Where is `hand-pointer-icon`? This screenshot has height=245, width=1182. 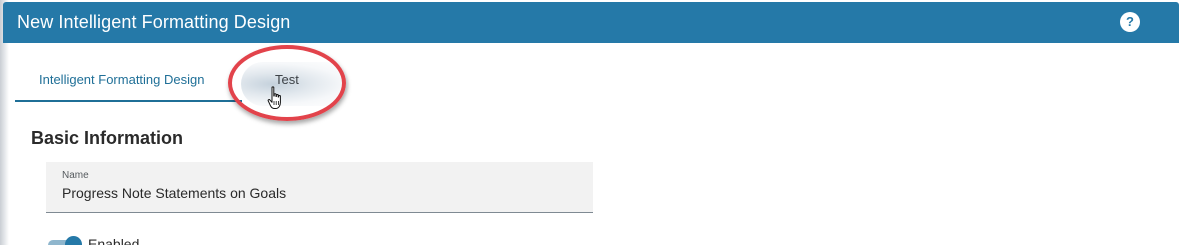 hand-pointer-icon is located at coordinates (274, 97).